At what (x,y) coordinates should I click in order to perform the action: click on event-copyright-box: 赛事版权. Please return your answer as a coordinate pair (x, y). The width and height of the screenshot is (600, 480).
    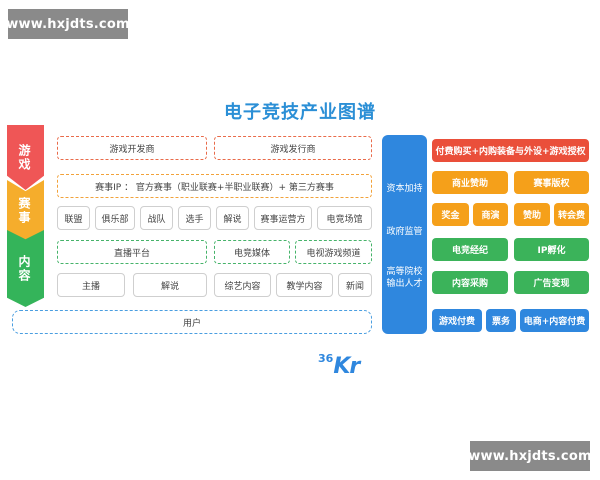
    Looking at the image, I should click on (551, 182).